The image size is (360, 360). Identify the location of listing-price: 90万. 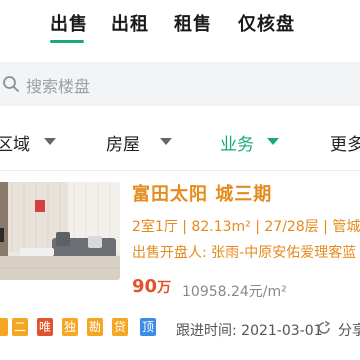
(151, 286).